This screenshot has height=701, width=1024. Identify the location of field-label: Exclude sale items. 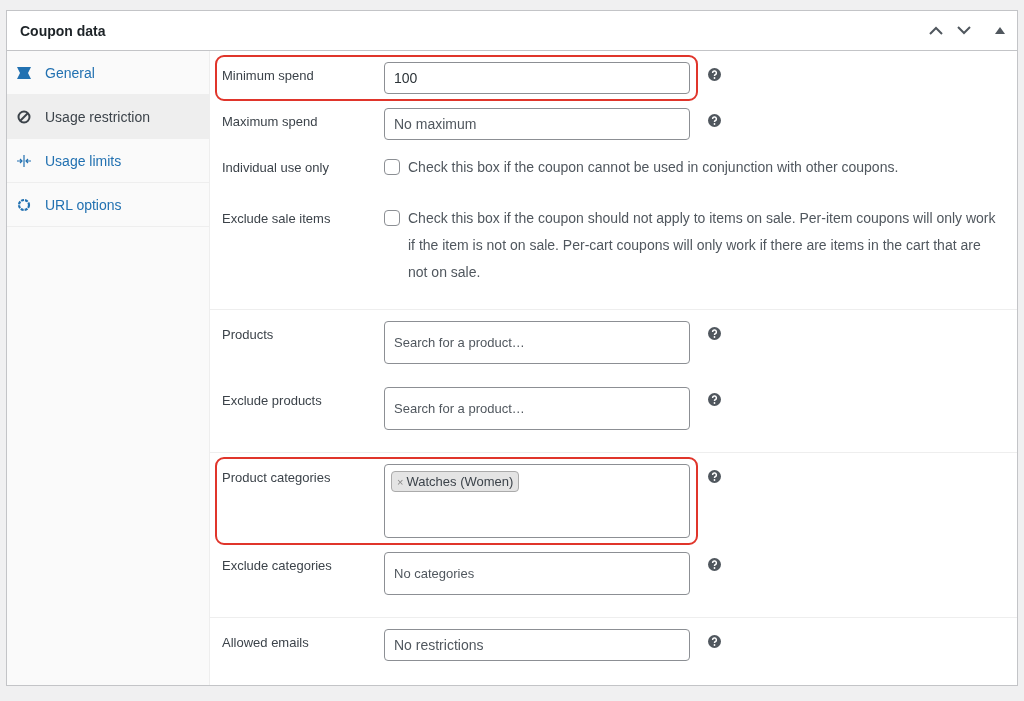
(277, 218).